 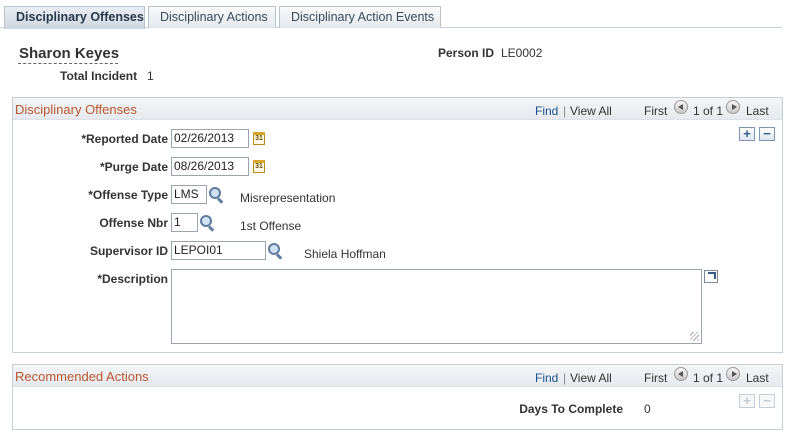 I want to click on recommended-actions-title: Recommended Actions, so click(x=82, y=376).